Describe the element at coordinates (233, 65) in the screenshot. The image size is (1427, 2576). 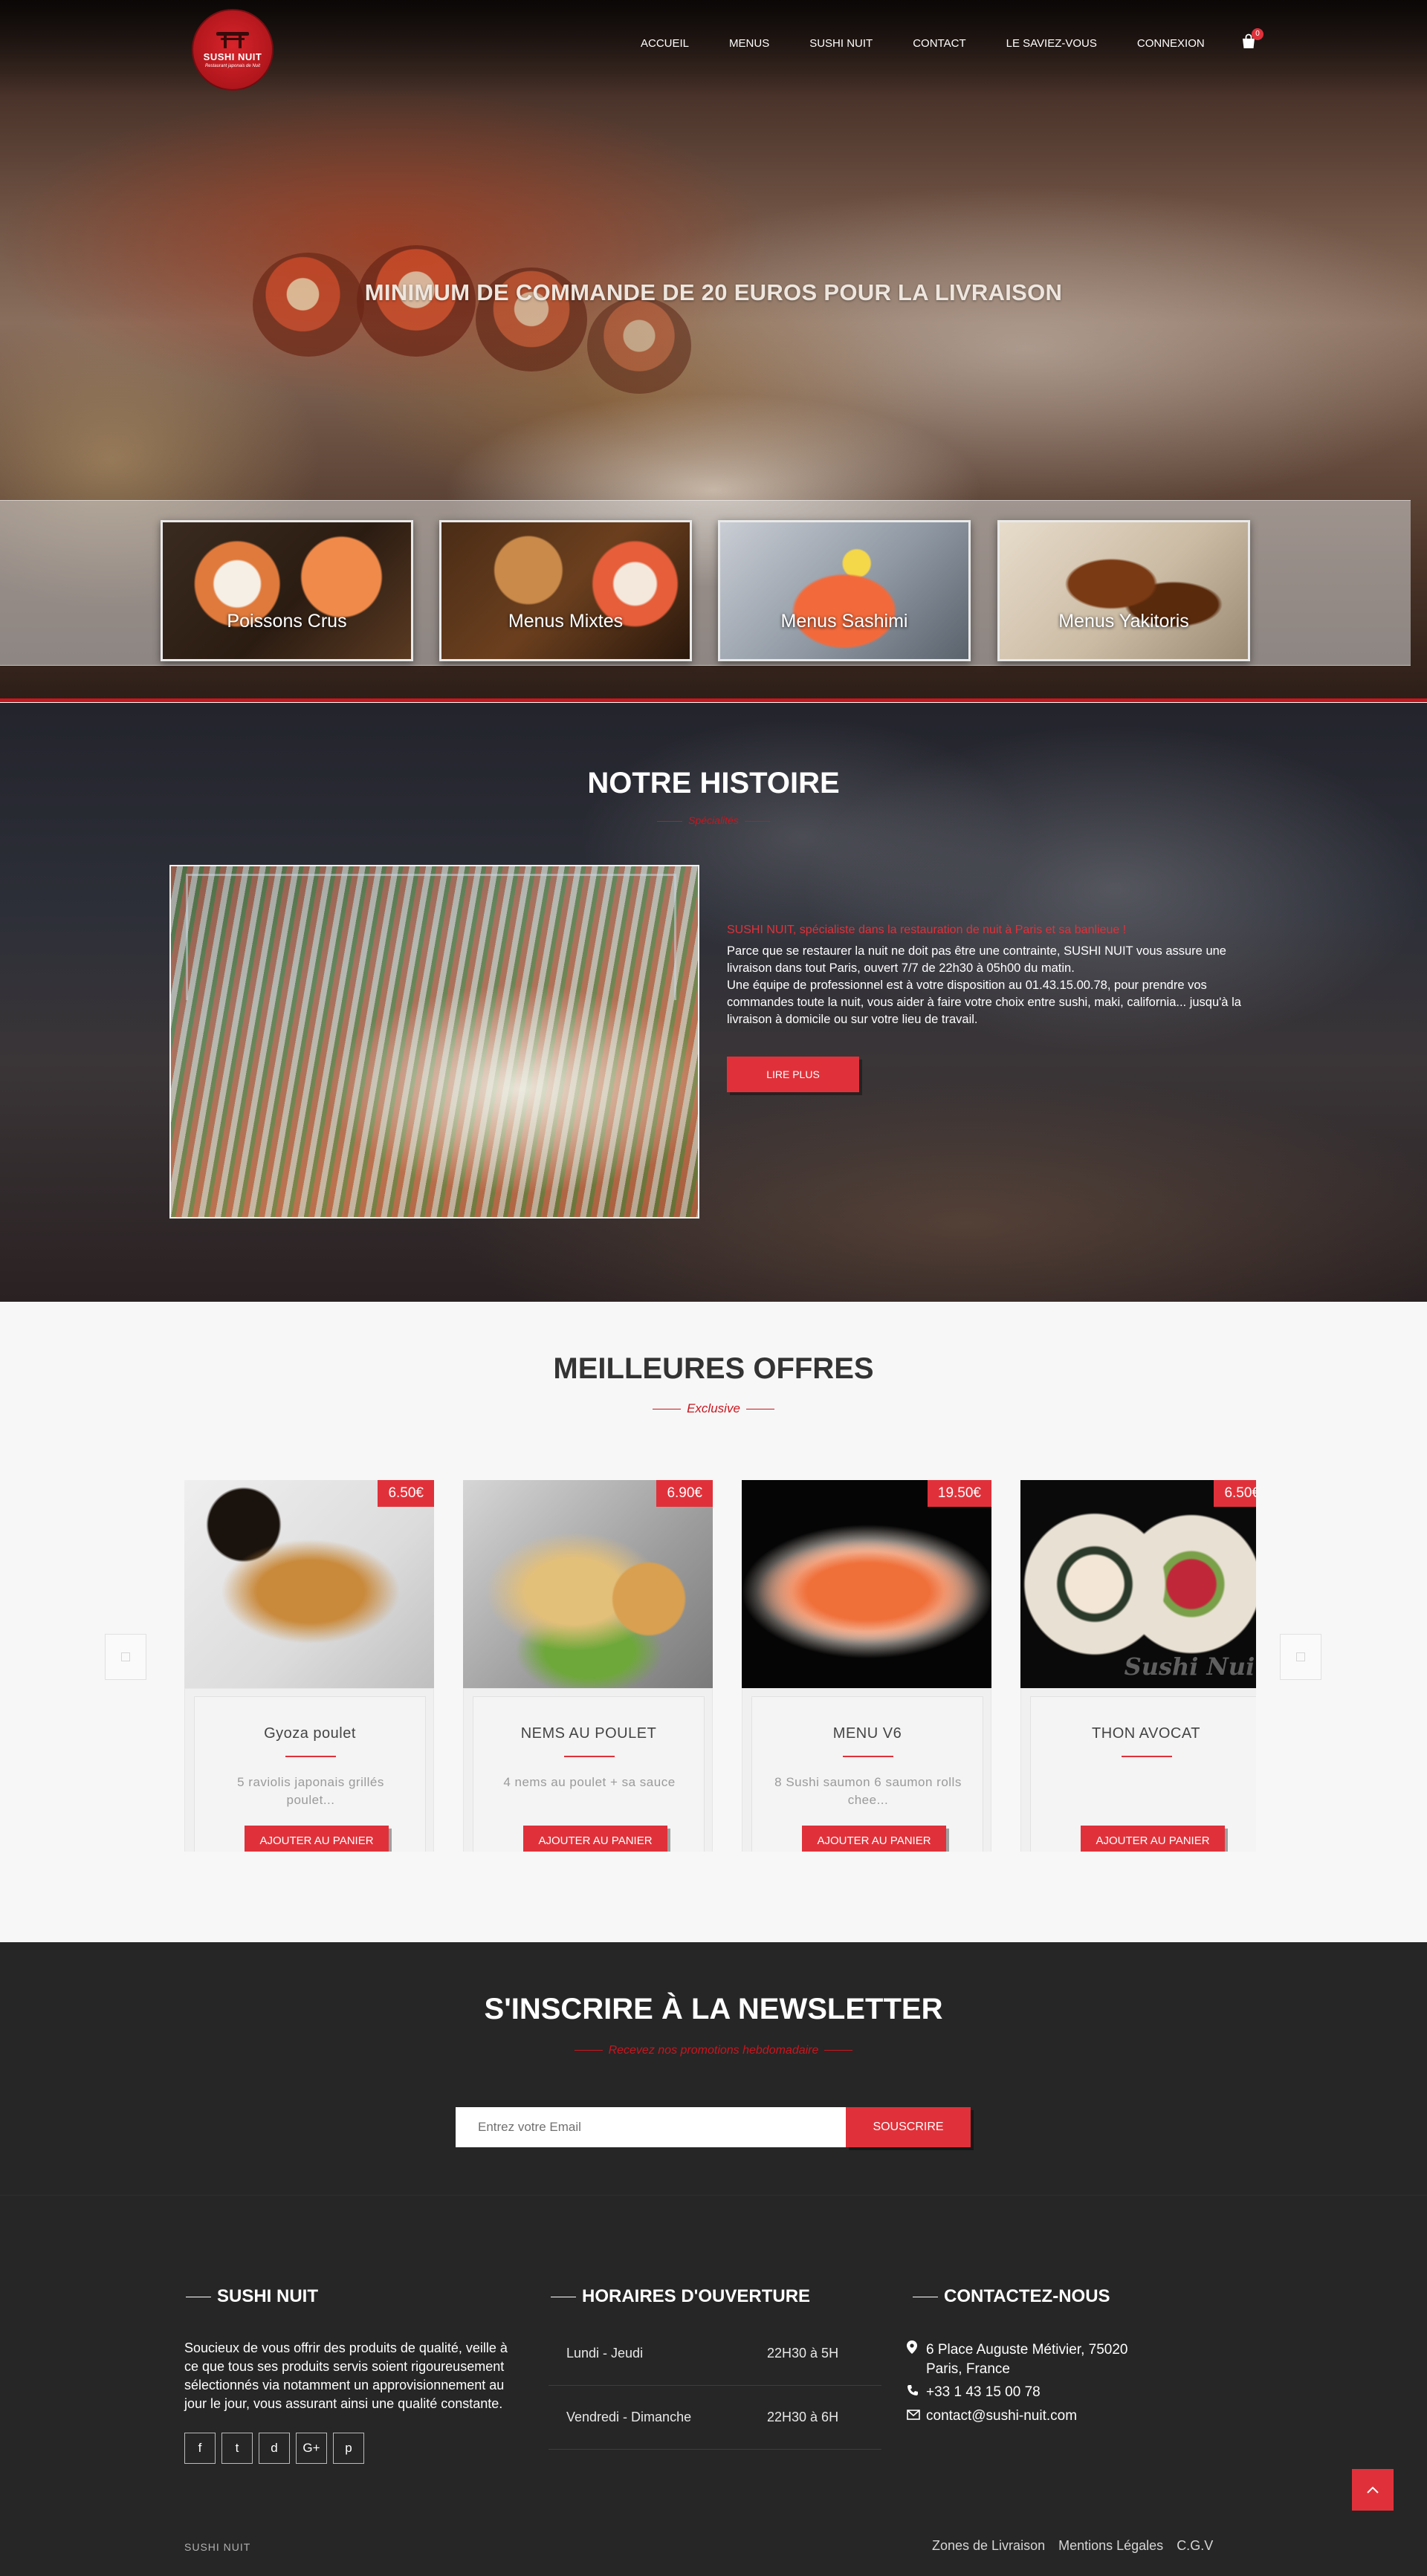
I see `logo-tagline: Restaurant japonais de Nuit` at that location.